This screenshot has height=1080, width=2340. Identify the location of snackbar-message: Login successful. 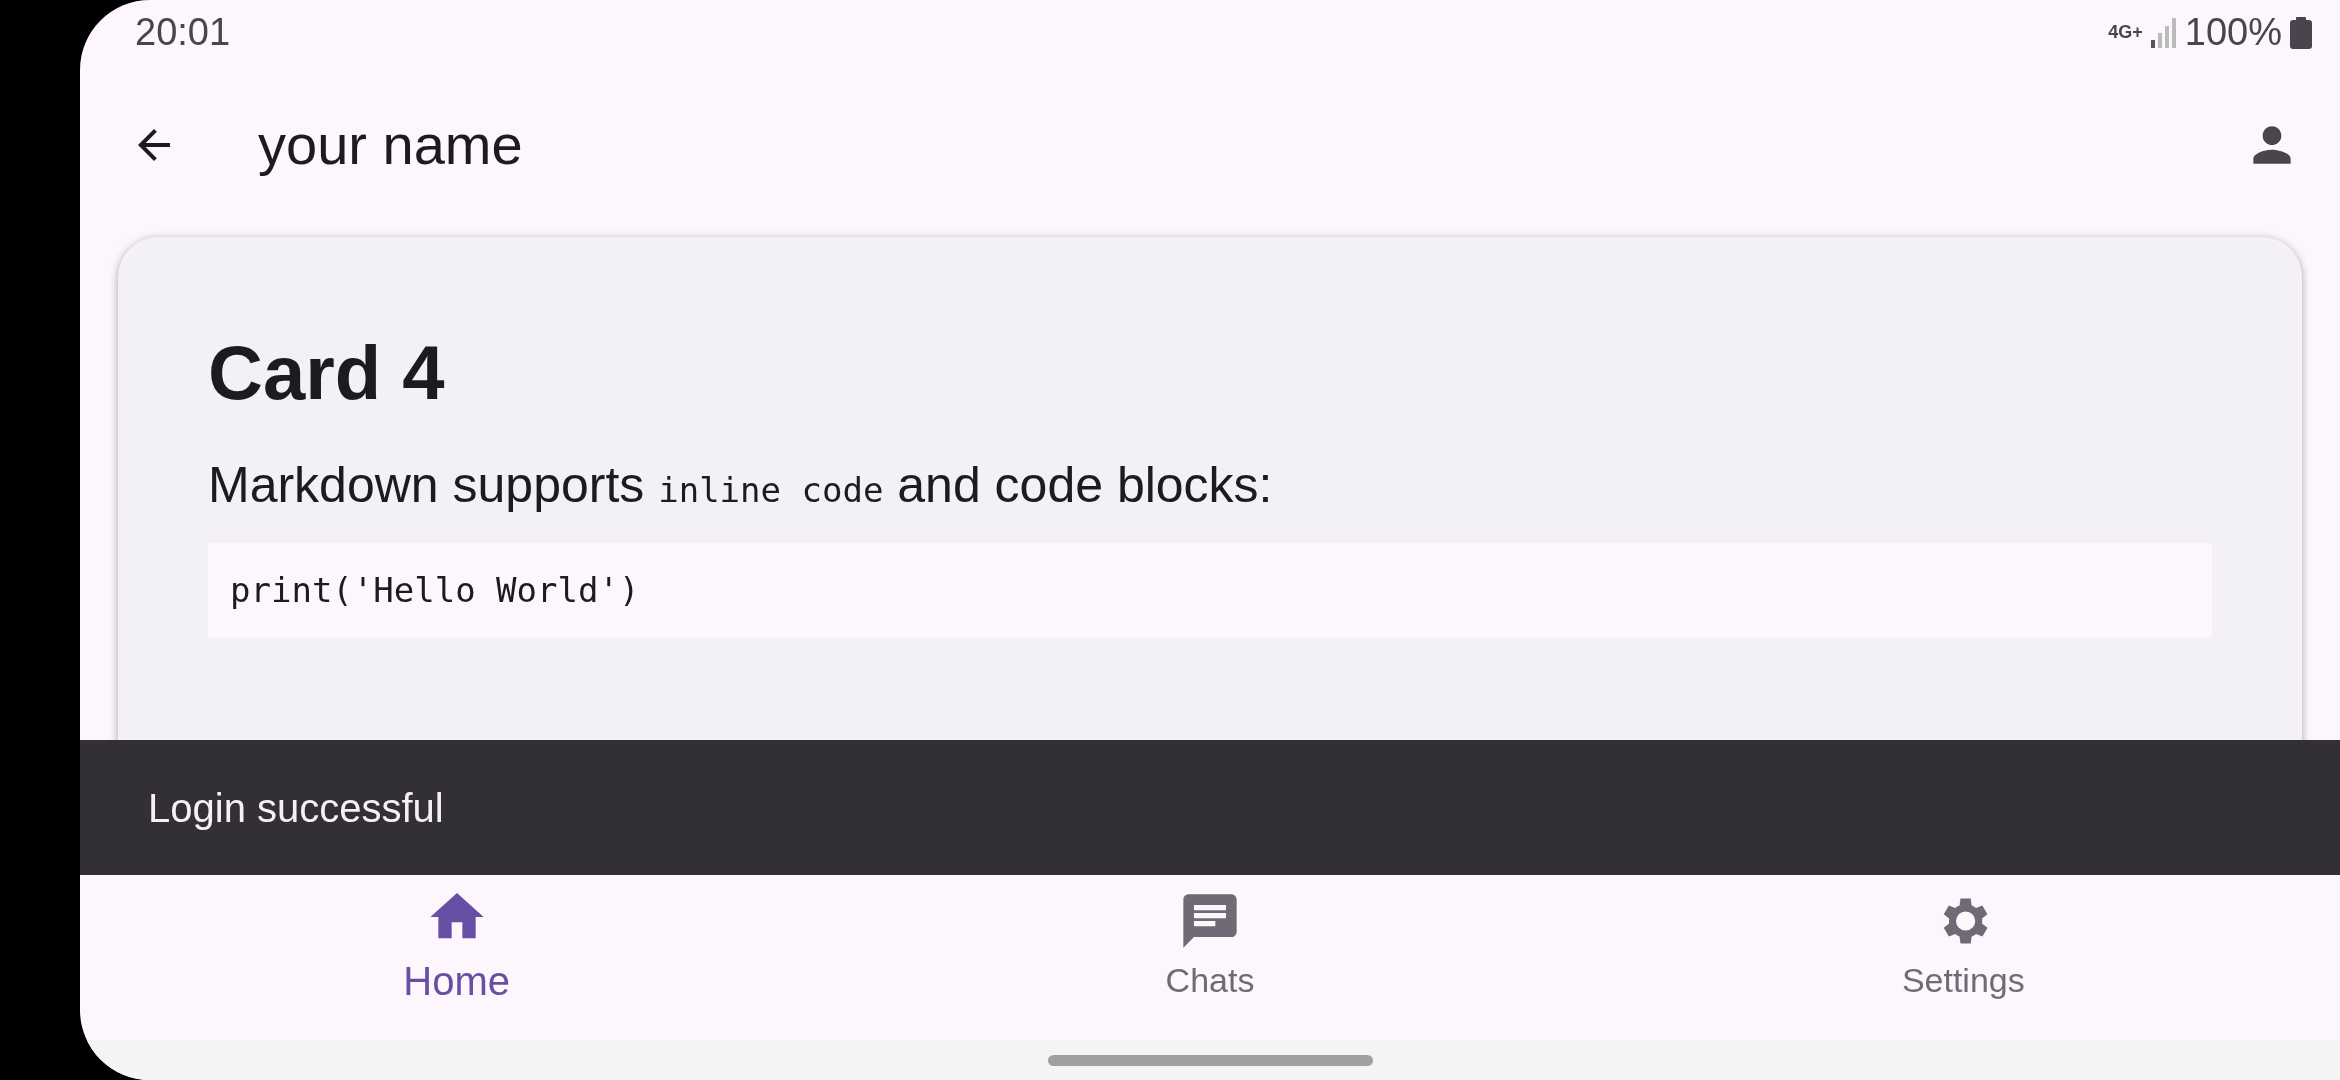
(296, 808).